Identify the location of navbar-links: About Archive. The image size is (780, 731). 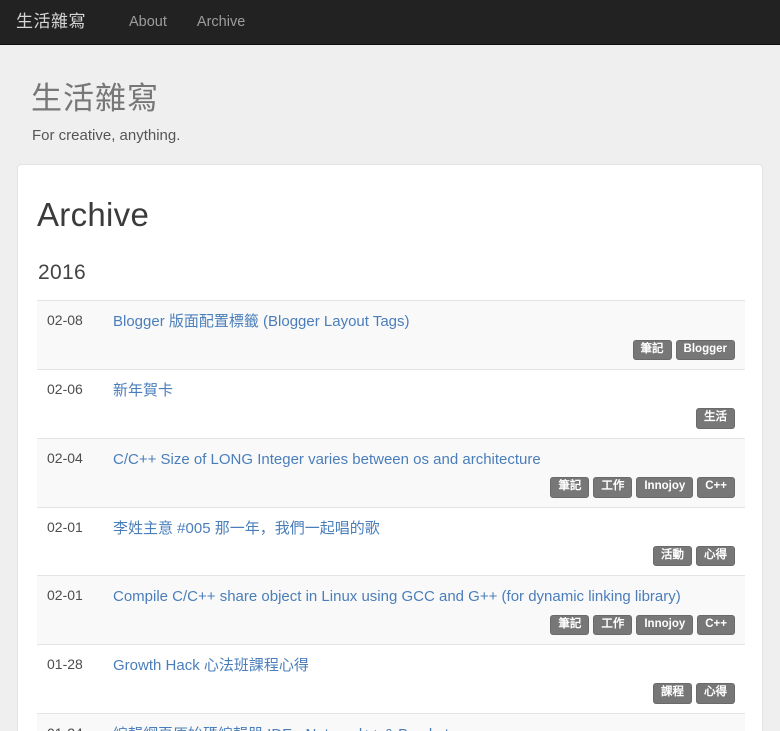
(187, 22).